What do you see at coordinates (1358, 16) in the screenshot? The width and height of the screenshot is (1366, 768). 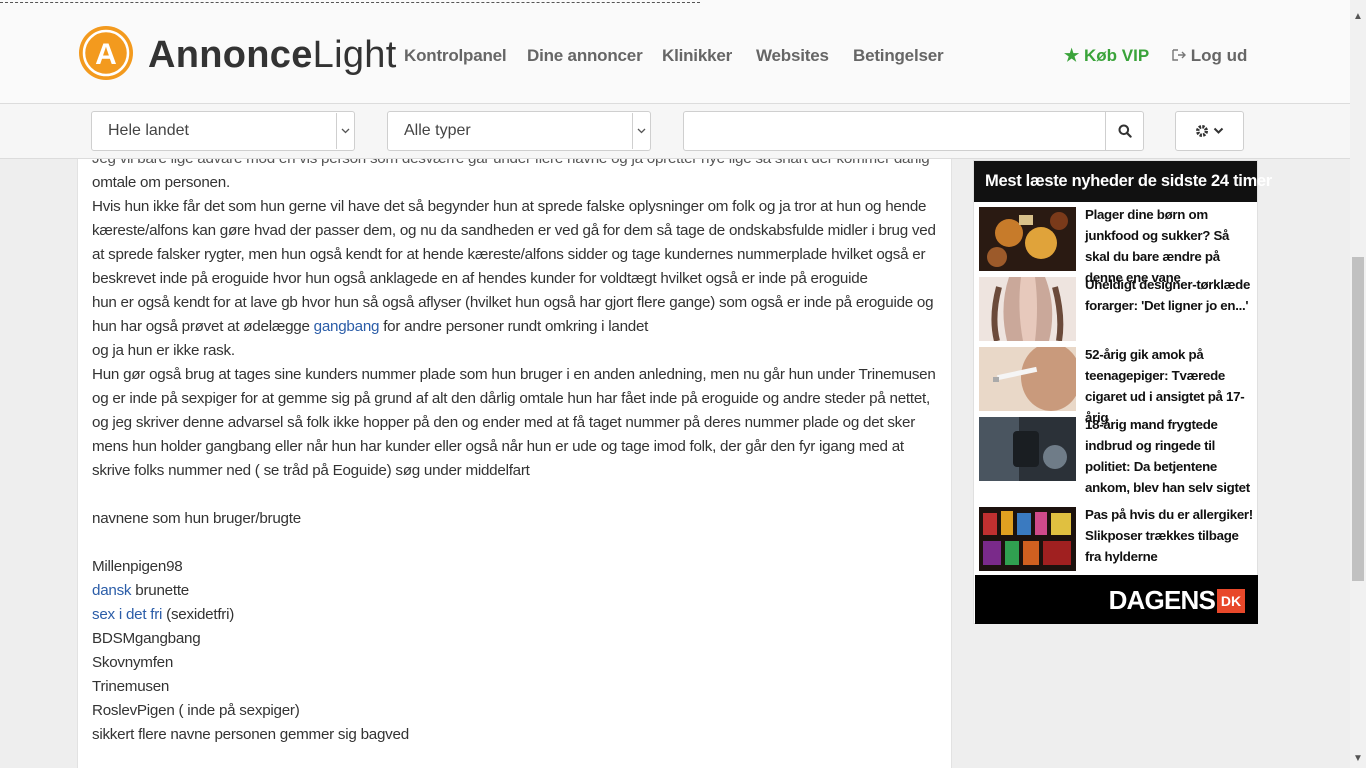 I see `scroll-up-icon: ▲` at bounding box center [1358, 16].